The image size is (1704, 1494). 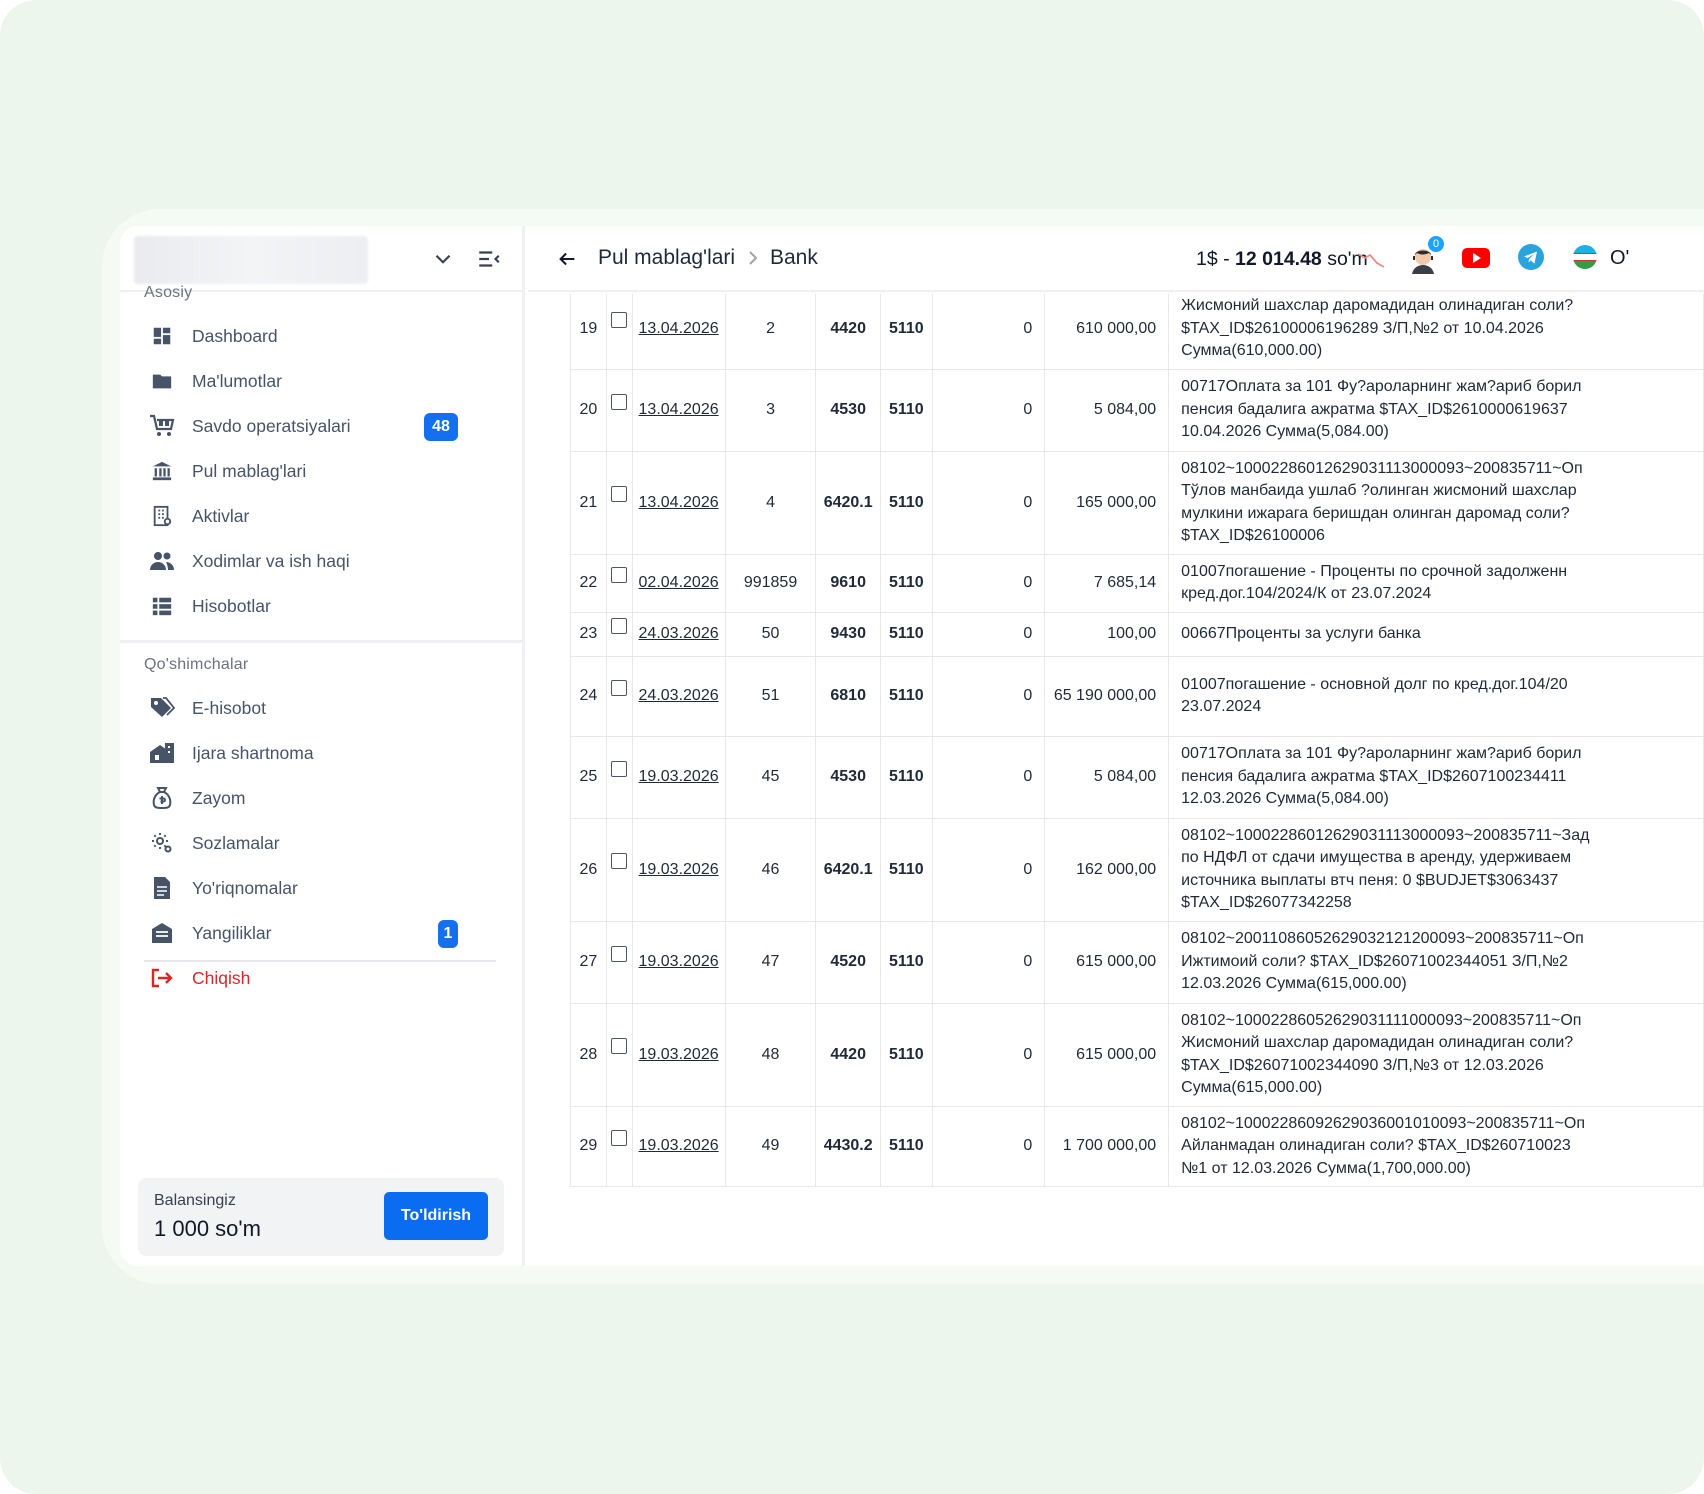 What do you see at coordinates (1253, 535) in the screenshot?
I see `description-line: $TAX_ID$26100006` at bounding box center [1253, 535].